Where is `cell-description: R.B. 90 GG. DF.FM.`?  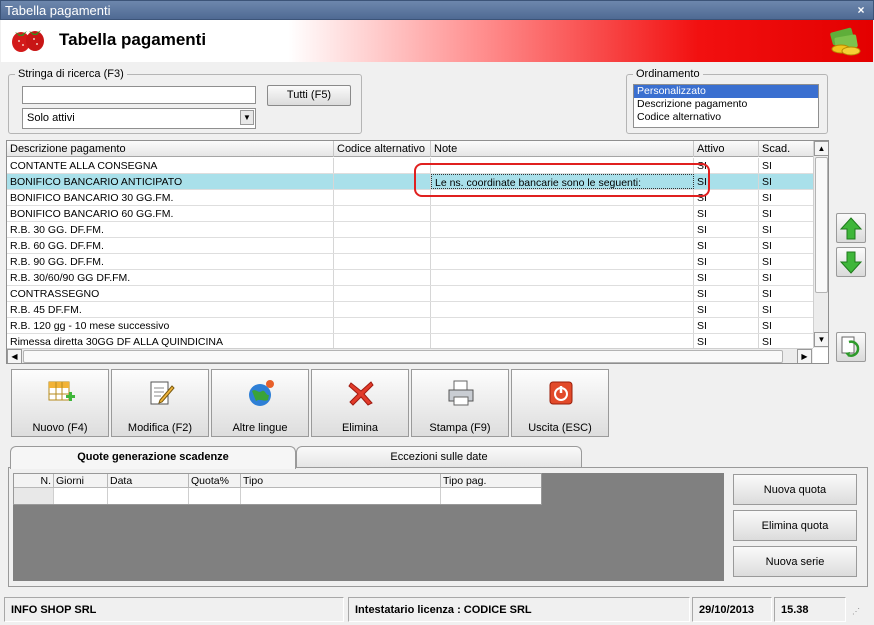
cell-description: R.B. 90 GG. DF.FM. is located at coordinates (170, 261).